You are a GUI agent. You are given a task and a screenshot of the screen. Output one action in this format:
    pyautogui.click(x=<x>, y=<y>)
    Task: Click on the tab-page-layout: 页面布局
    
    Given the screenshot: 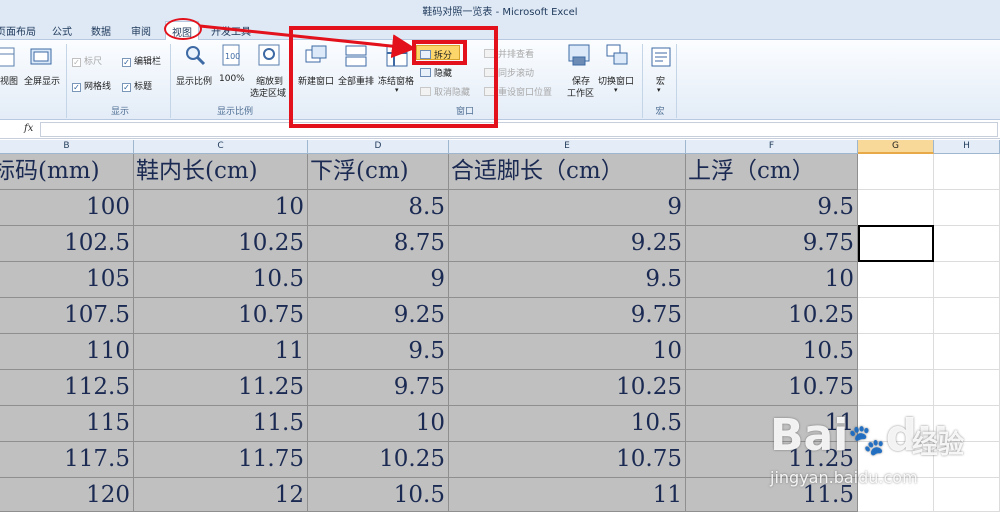 What is the action you would take?
    pyautogui.click(x=18, y=30)
    